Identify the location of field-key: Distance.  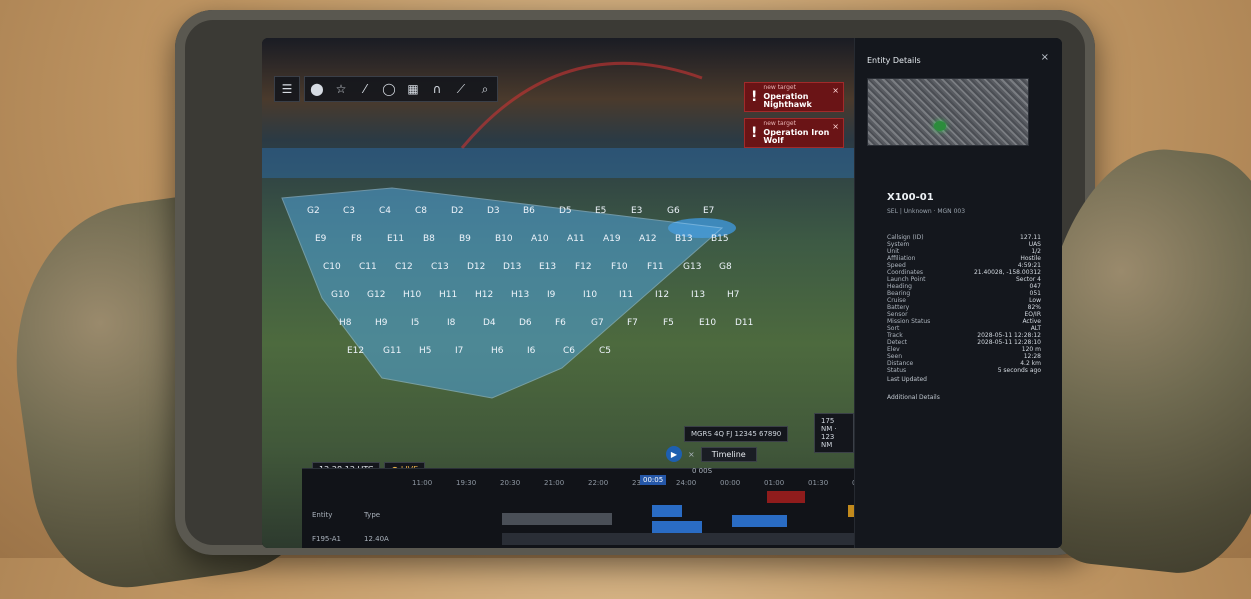
(900, 363).